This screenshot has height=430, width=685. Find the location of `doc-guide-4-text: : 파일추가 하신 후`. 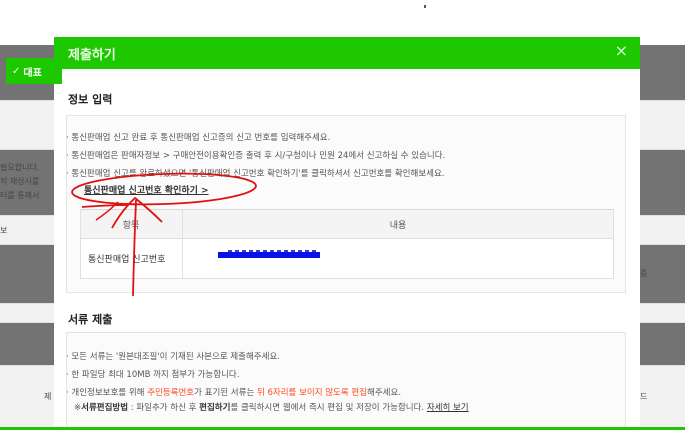

doc-guide-4-text: : 파일추가 하신 후 is located at coordinates (164, 408).